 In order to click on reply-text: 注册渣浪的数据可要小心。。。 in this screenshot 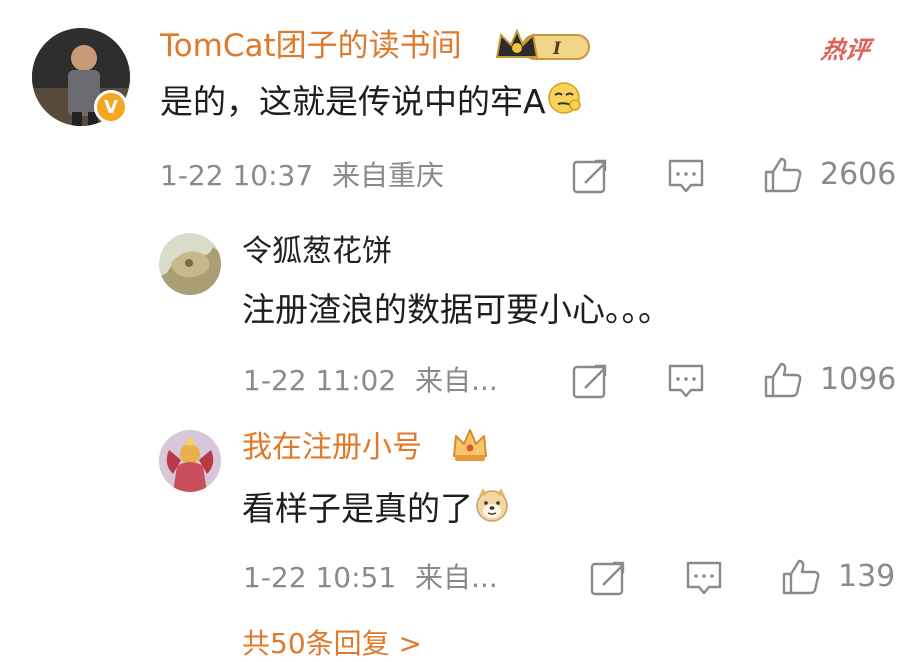, I will do `click(456, 309)`.